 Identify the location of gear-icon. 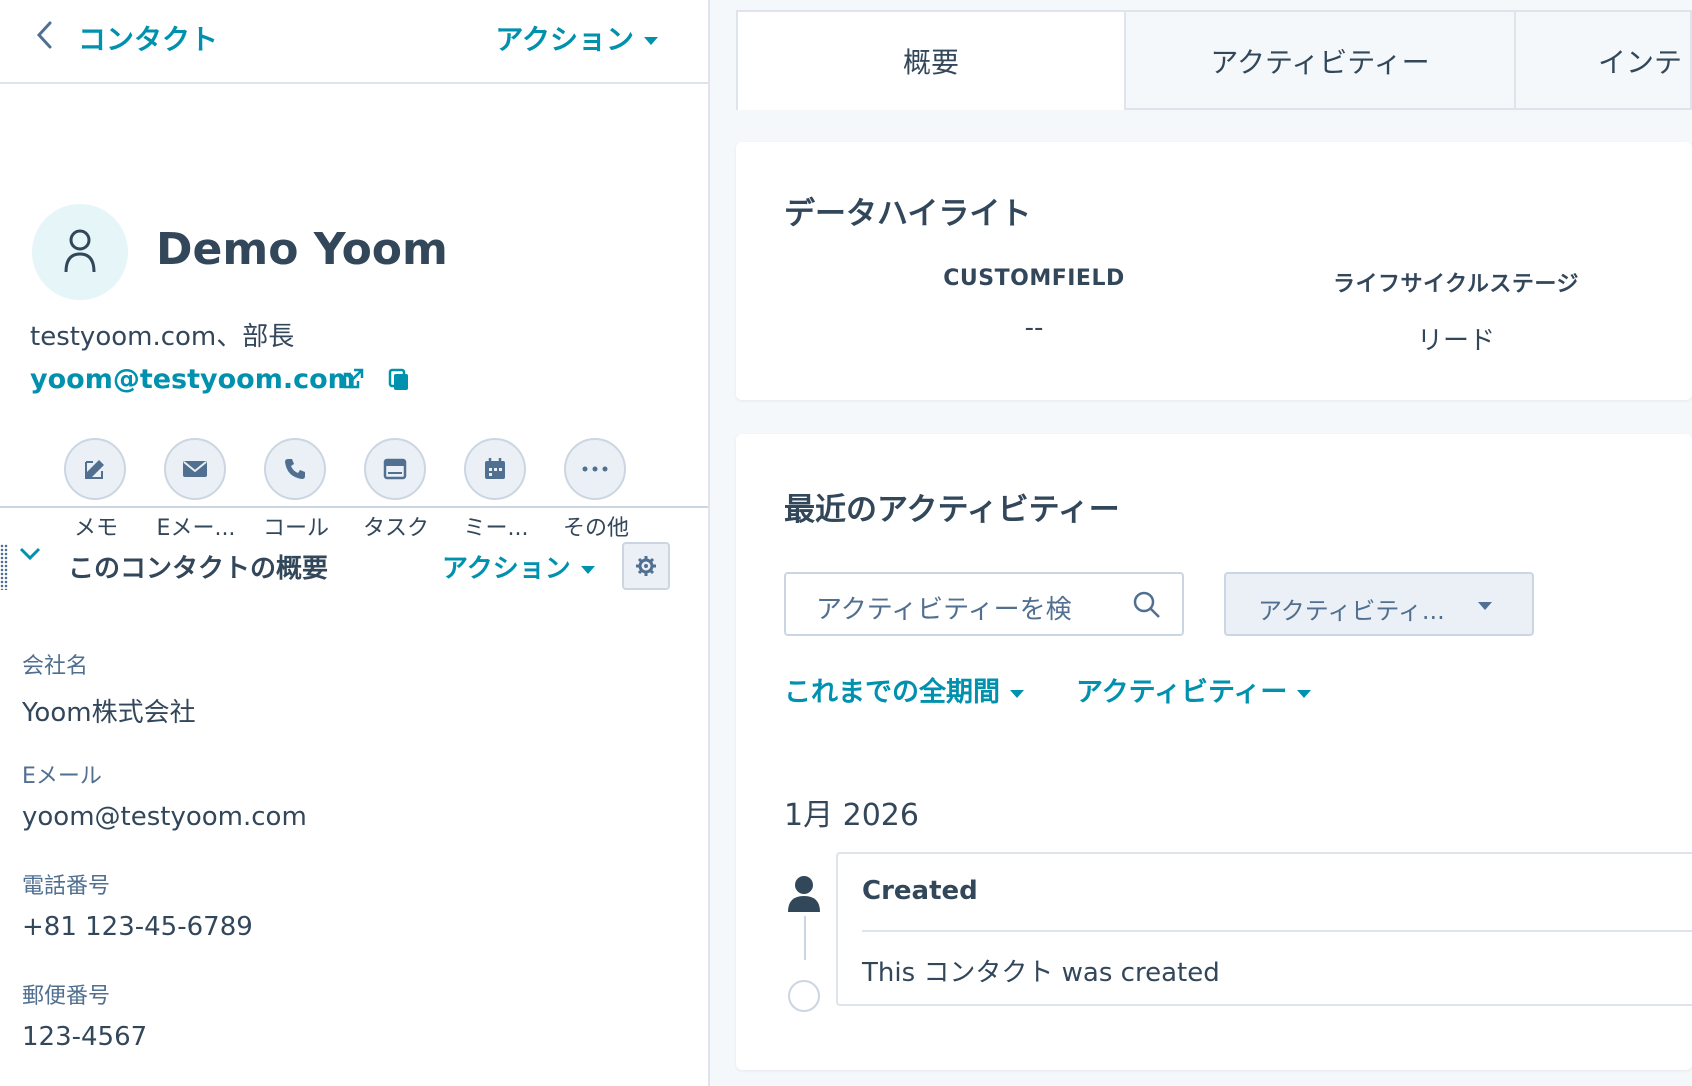
(646, 566).